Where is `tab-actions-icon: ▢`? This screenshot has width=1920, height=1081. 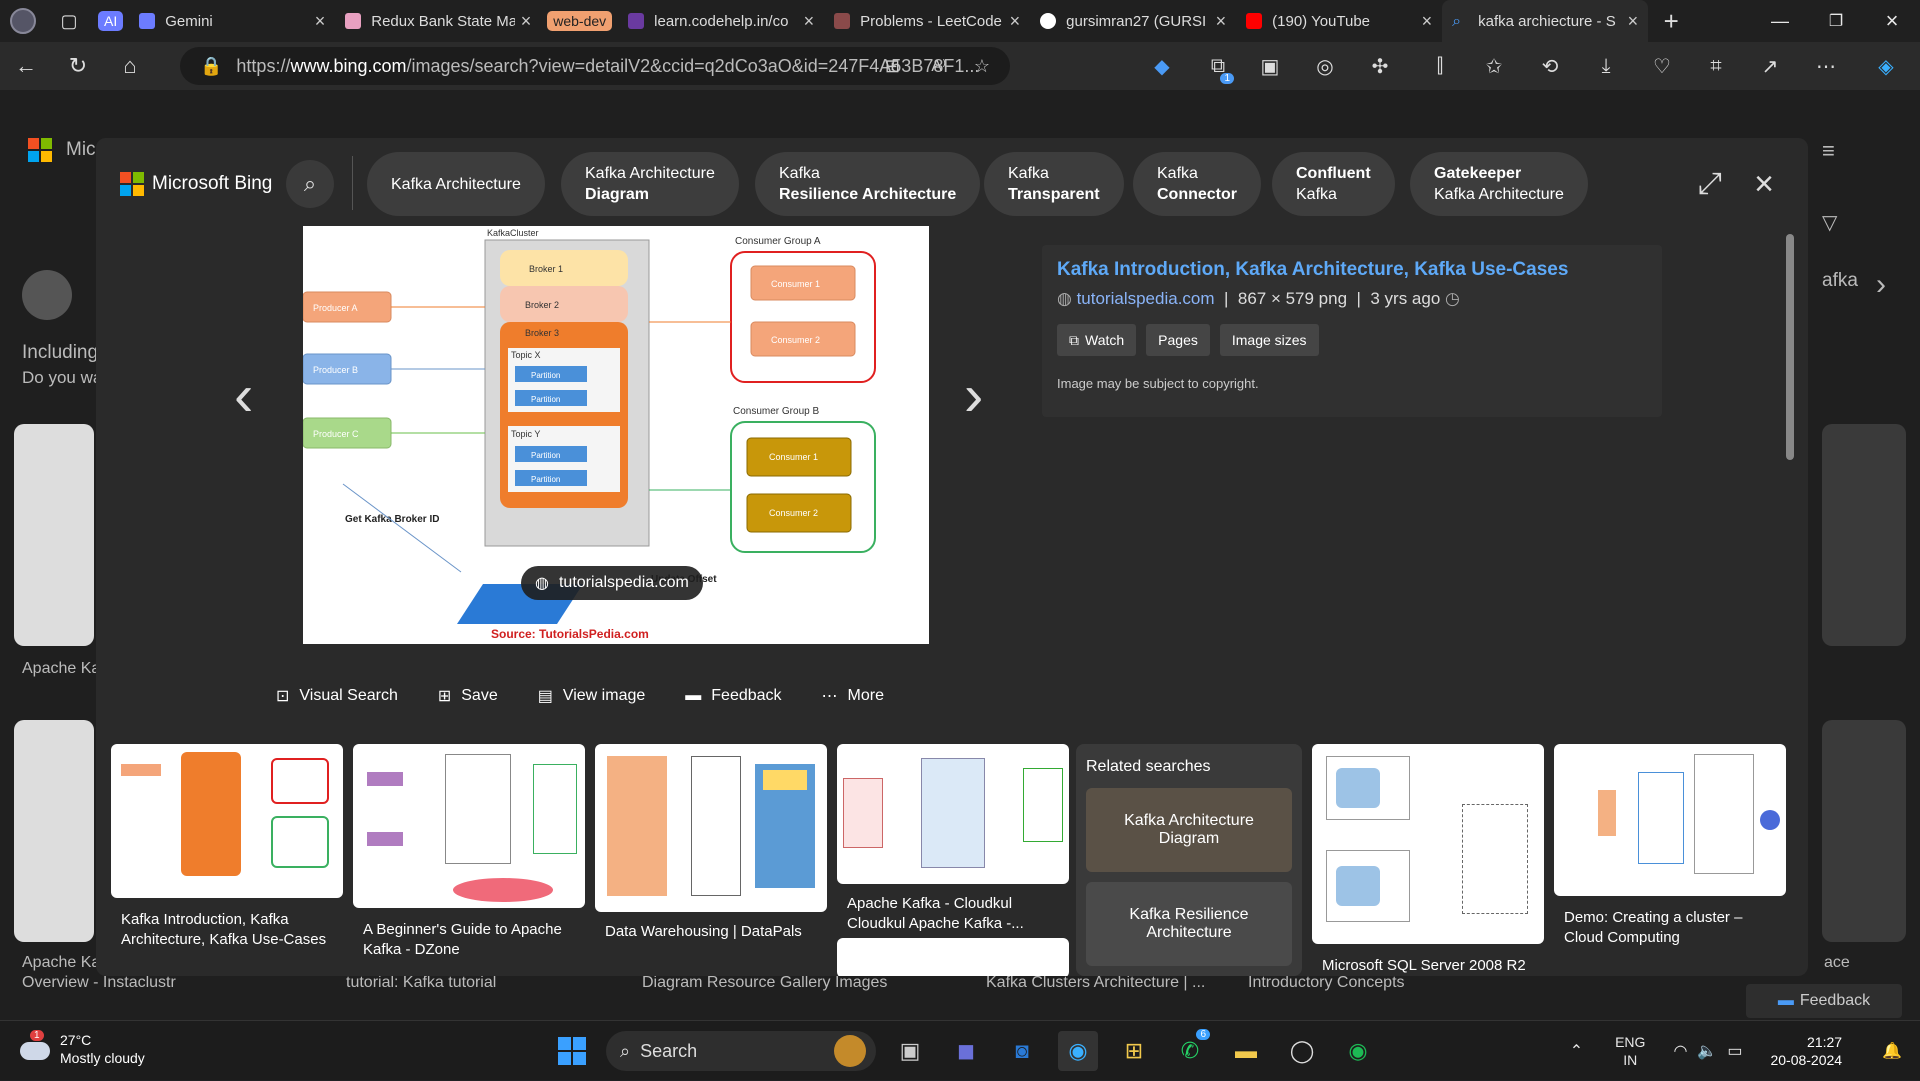 tab-actions-icon: ▢ is located at coordinates (69, 21).